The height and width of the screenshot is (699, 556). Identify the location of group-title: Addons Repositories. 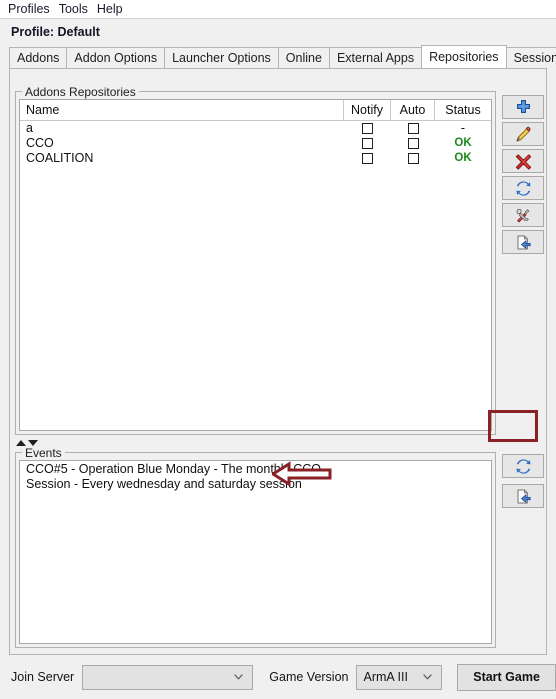
(80, 92).